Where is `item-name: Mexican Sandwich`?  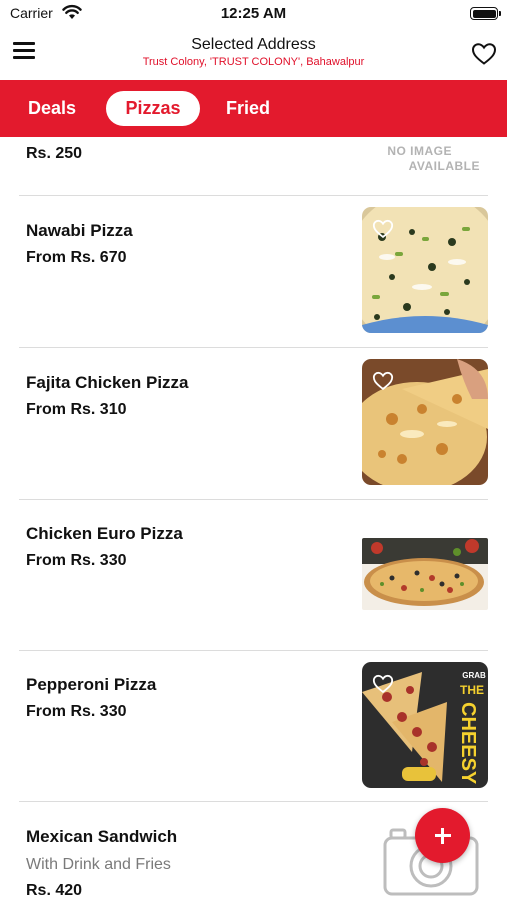
item-name: Mexican Sandwich is located at coordinates (102, 836).